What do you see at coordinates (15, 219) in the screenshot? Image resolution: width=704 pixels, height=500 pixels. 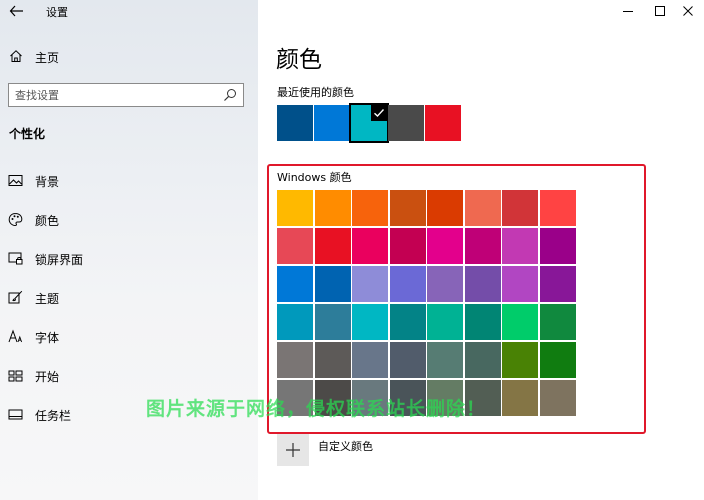 I see `palette-icon` at bounding box center [15, 219].